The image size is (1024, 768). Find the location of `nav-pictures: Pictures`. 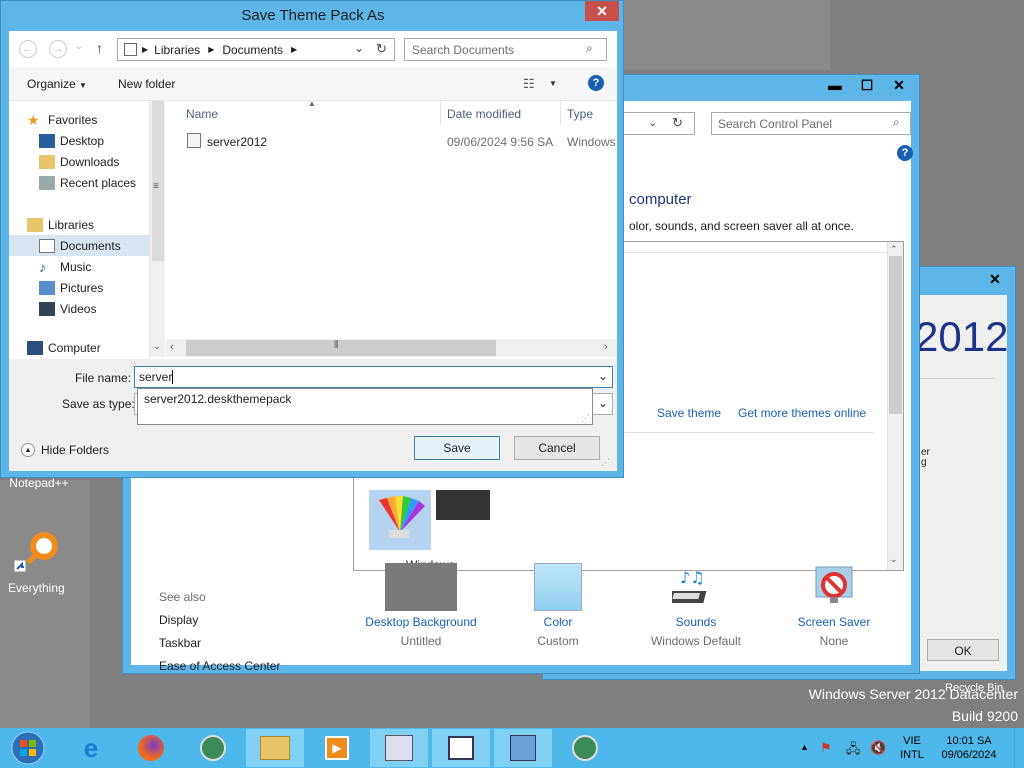

nav-pictures: Pictures is located at coordinates (79, 287).